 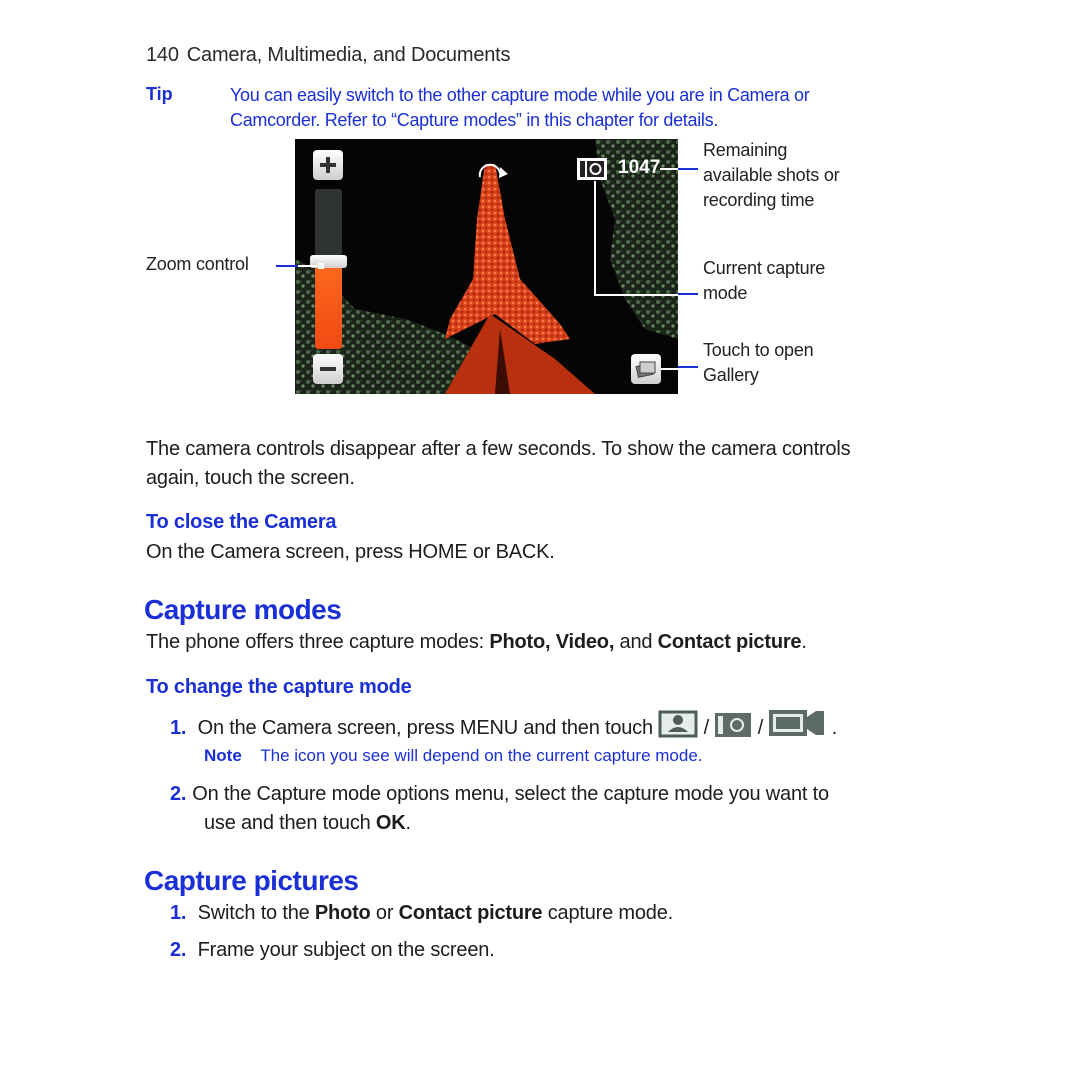 I want to click on page-number: 140, so click(x=162, y=55).